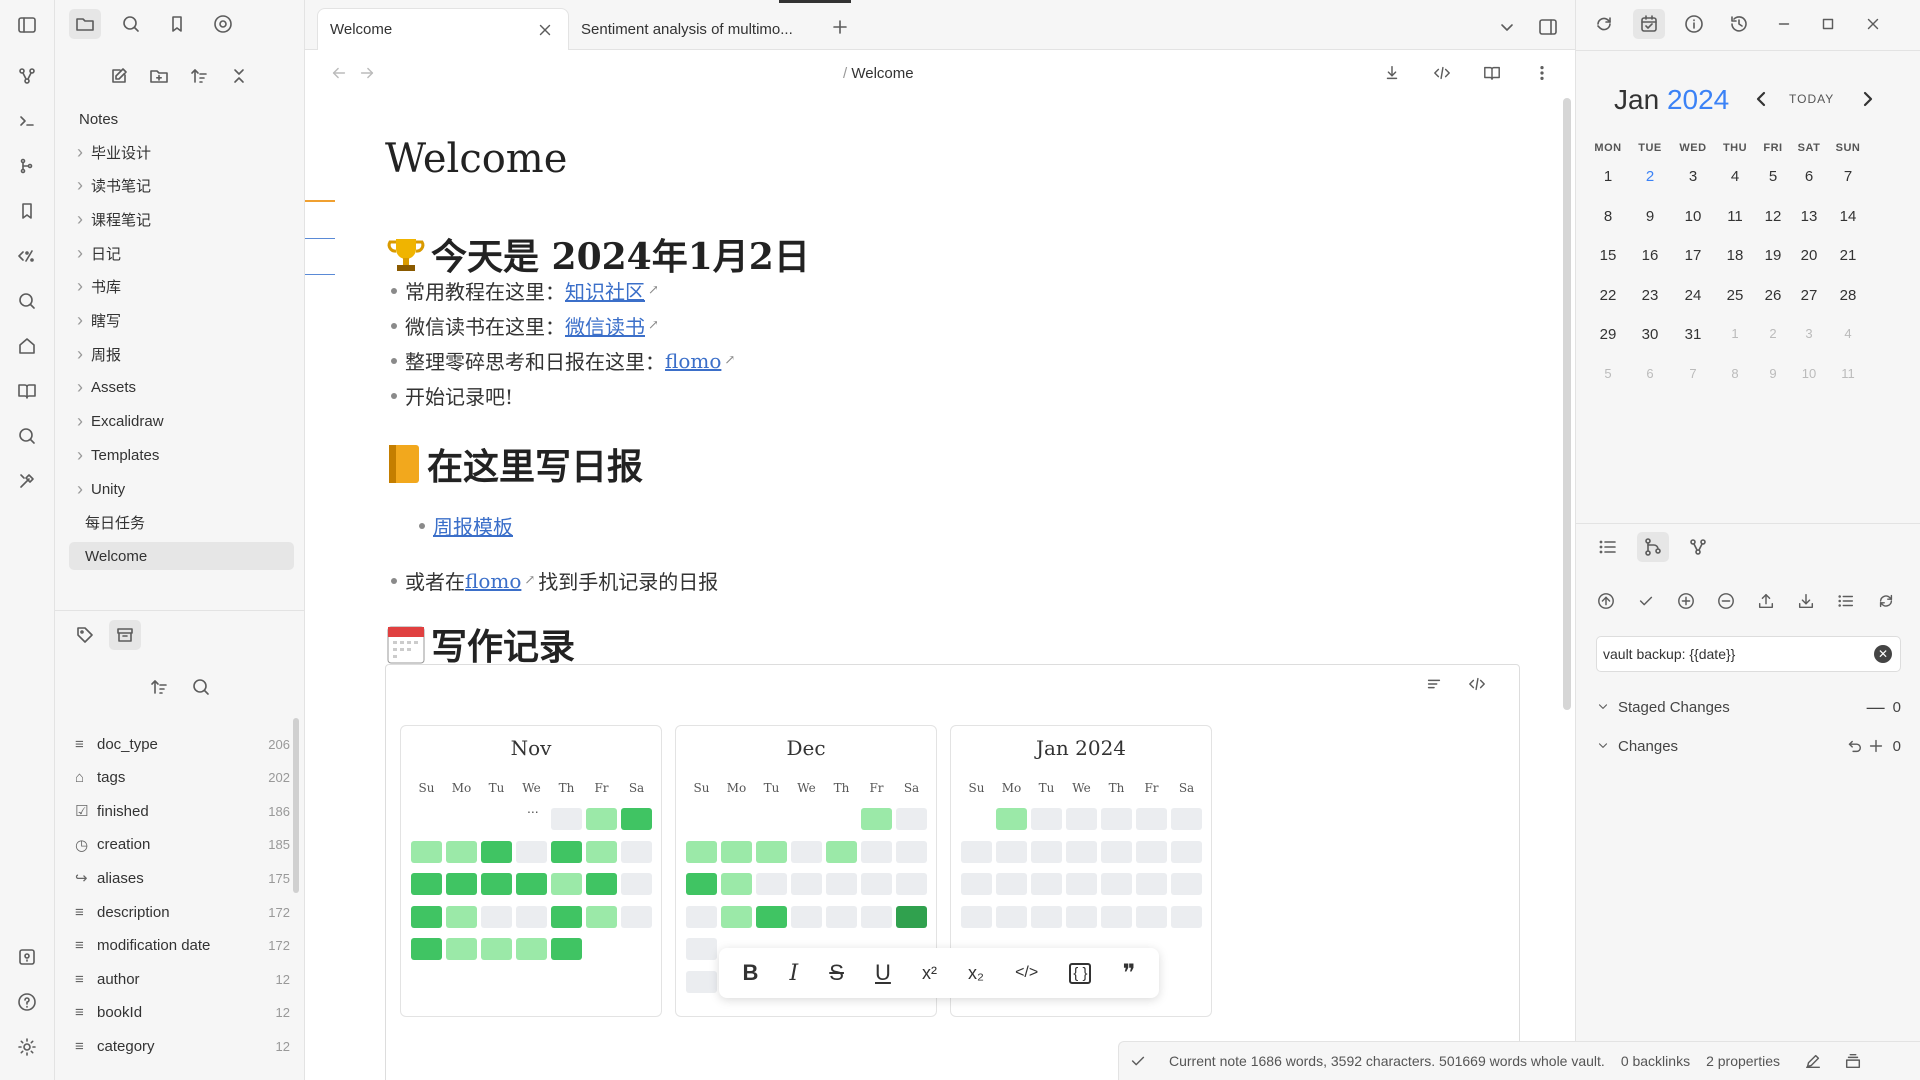  What do you see at coordinates (131, 24) in the screenshot?
I see `search-tab` at bounding box center [131, 24].